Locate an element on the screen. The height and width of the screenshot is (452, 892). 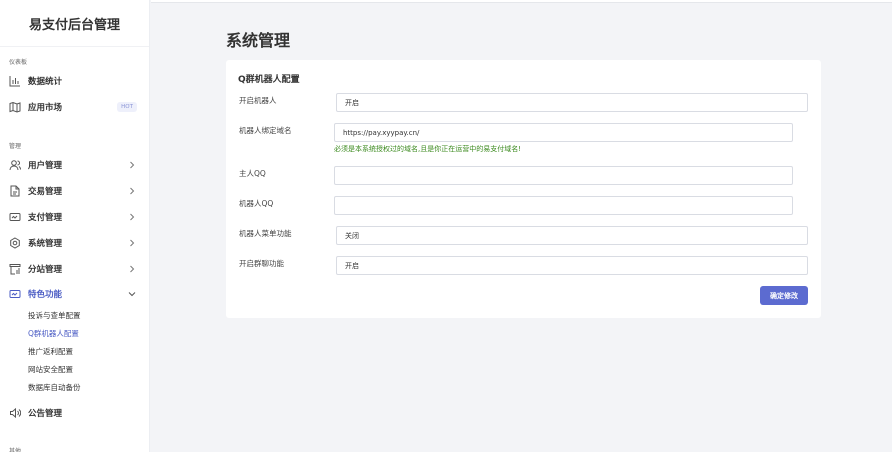
chevron-down-icon is located at coordinates (132, 294).